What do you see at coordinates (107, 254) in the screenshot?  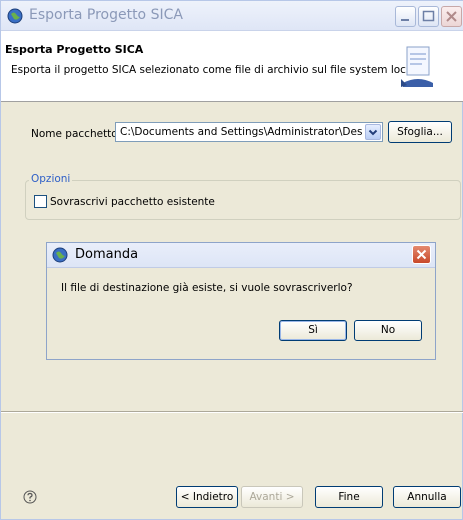 I see `dialog-title: Domanda` at bounding box center [107, 254].